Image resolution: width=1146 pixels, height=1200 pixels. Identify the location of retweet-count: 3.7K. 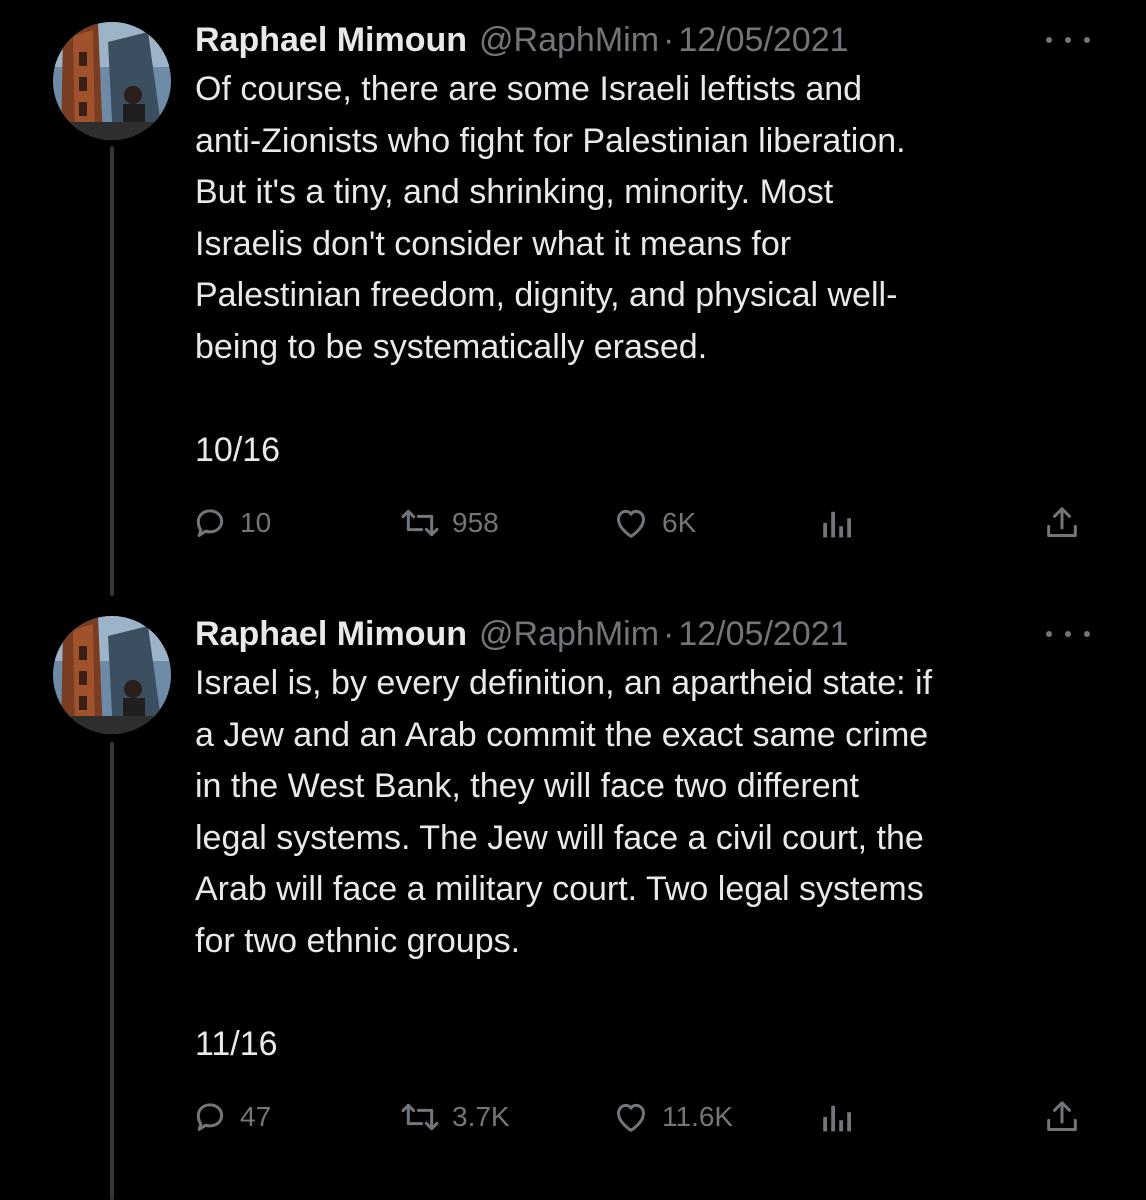
(481, 1116).